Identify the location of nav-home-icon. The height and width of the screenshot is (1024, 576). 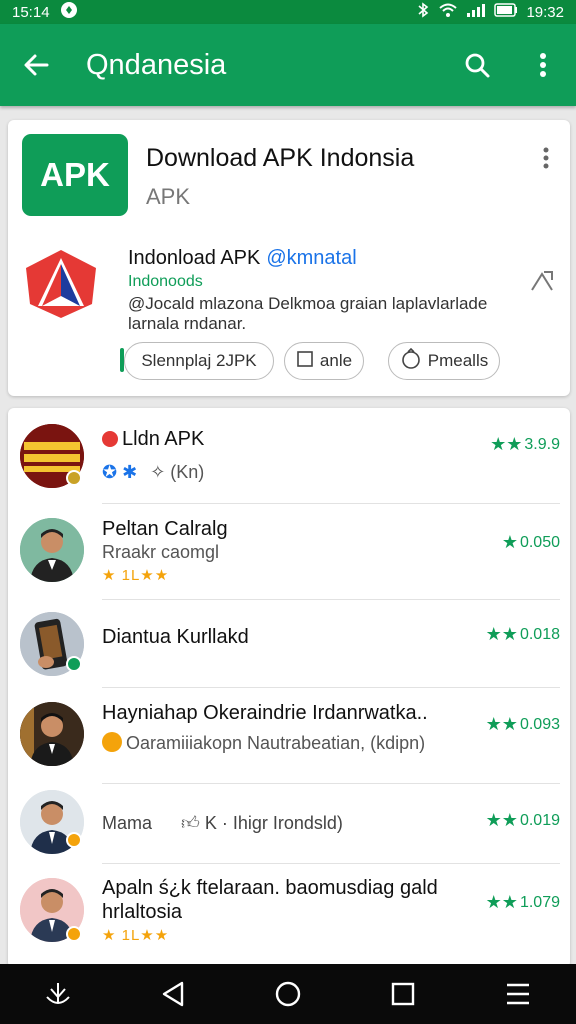
(288, 994).